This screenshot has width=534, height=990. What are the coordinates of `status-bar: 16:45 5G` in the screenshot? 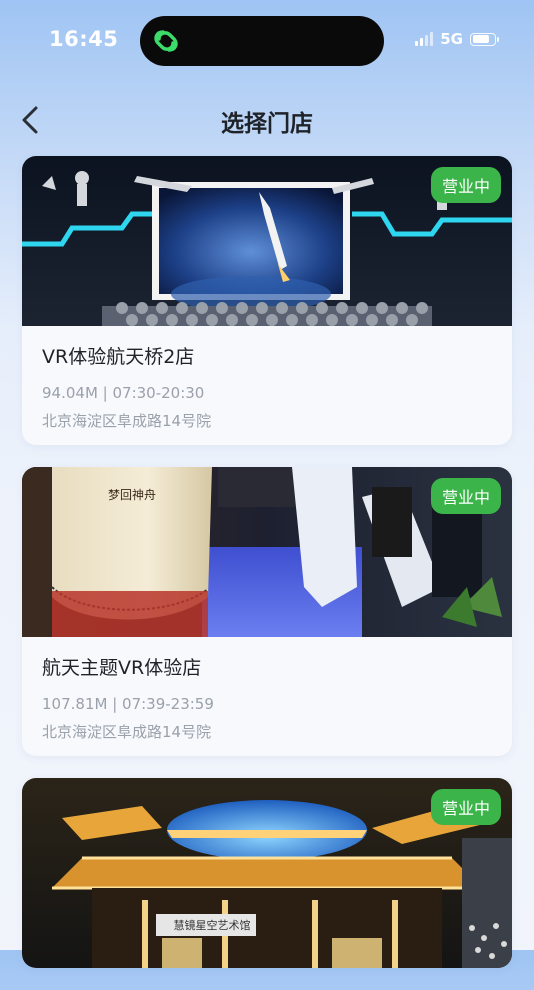 It's located at (267, 40).